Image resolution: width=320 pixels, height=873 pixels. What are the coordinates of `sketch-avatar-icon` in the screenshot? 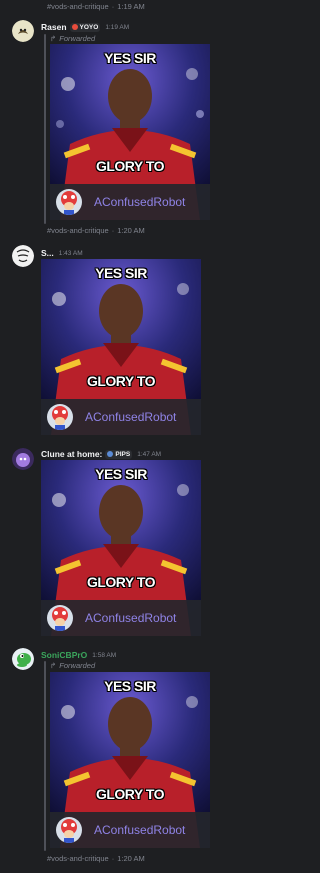 It's located at (23, 256).